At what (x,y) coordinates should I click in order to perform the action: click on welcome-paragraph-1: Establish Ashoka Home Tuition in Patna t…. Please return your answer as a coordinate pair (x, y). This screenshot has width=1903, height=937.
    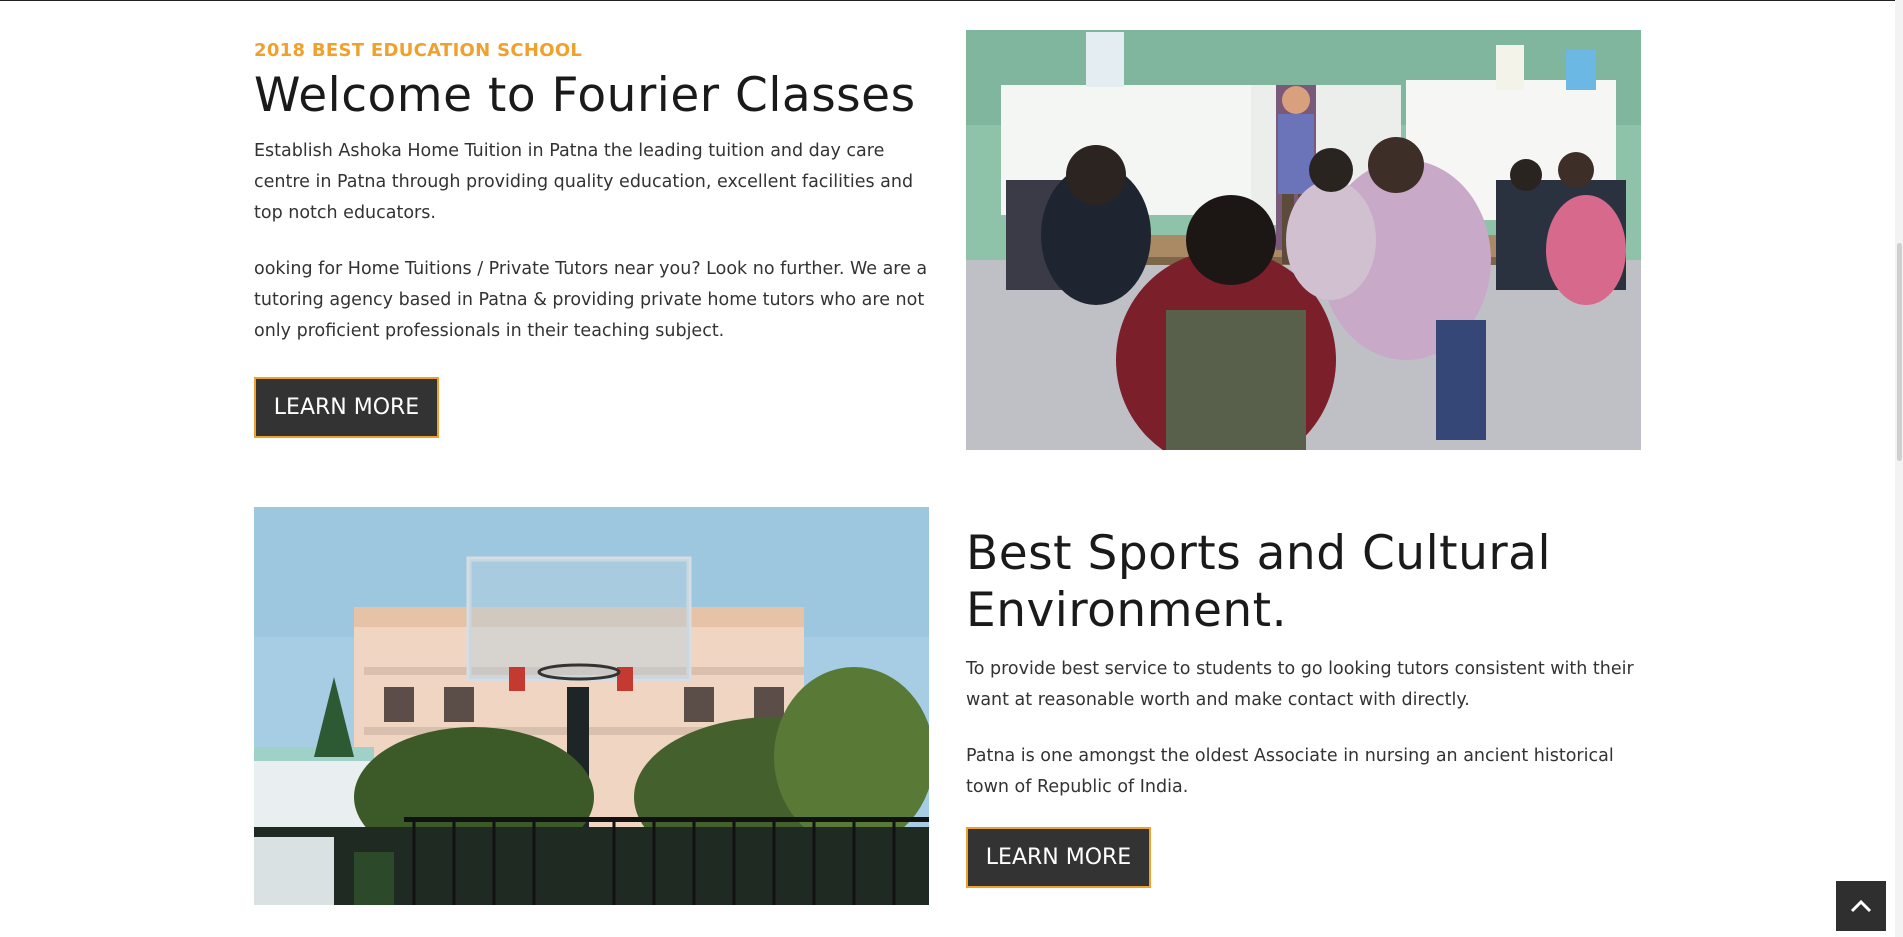
    Looking at the image, I should click on (584, 182).